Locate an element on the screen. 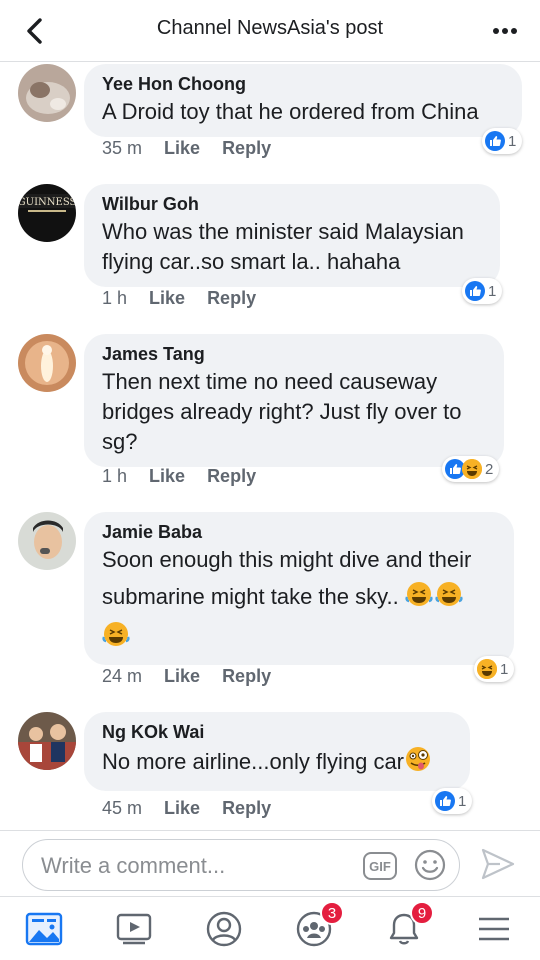  comment-text-line: Then next time no need causeway is located at coordinates (270, 381).